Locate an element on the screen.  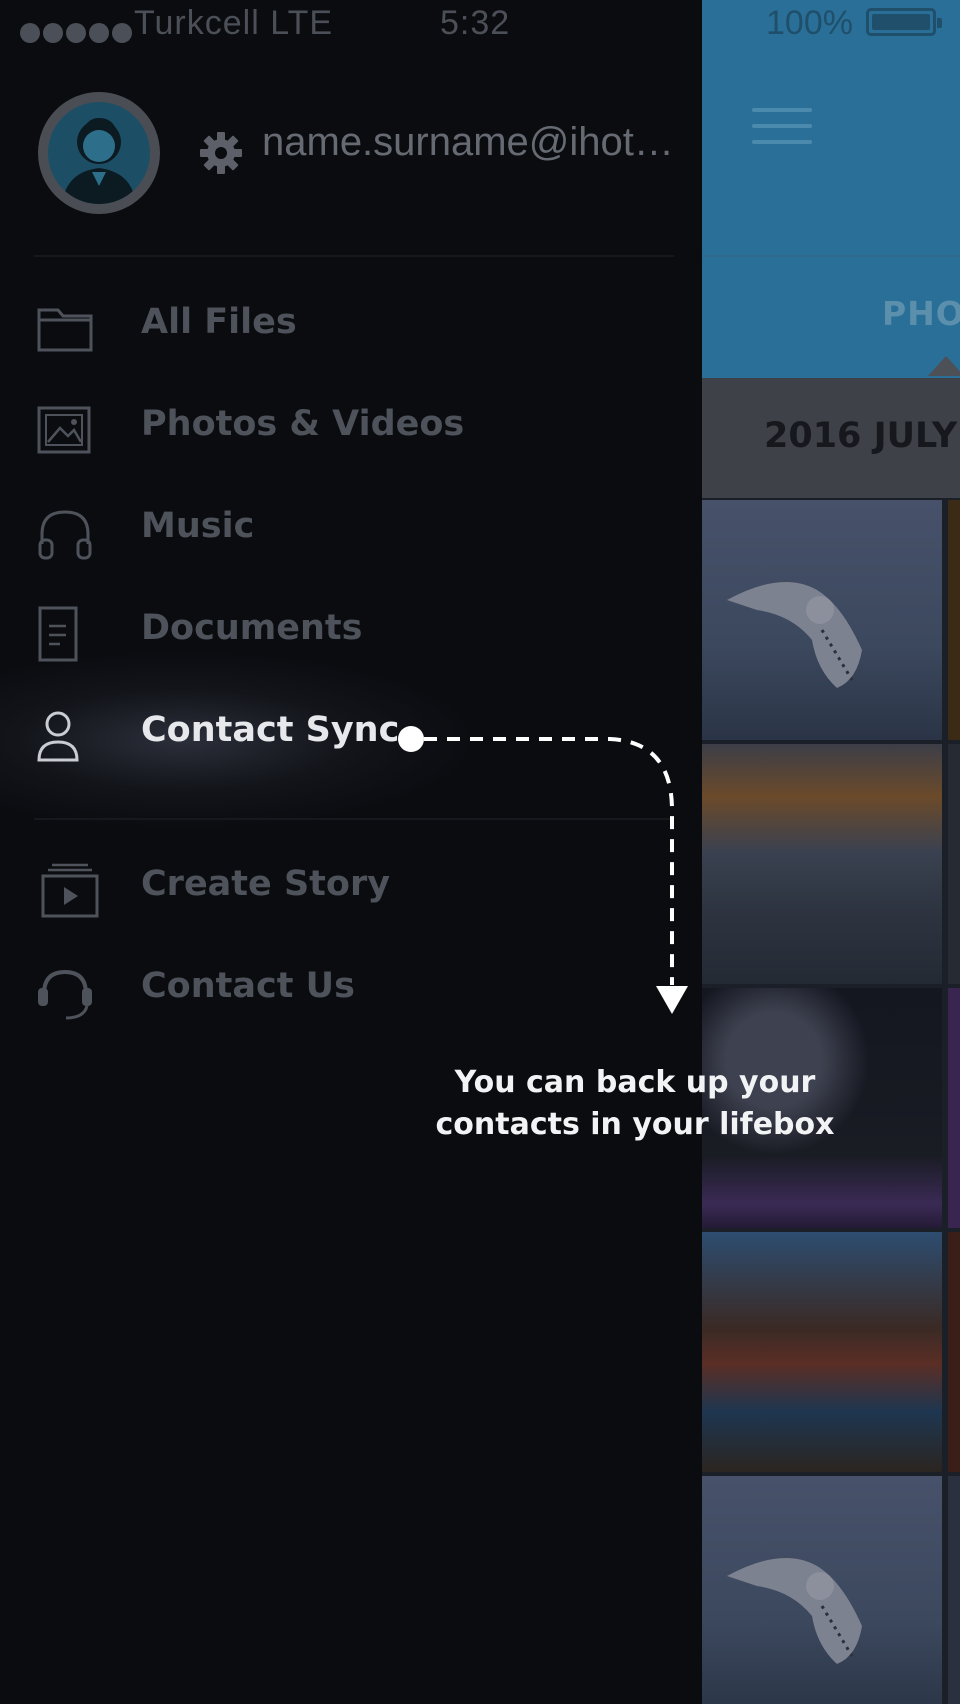
menu-item-label: All Files is located at coordinates (219, 322).